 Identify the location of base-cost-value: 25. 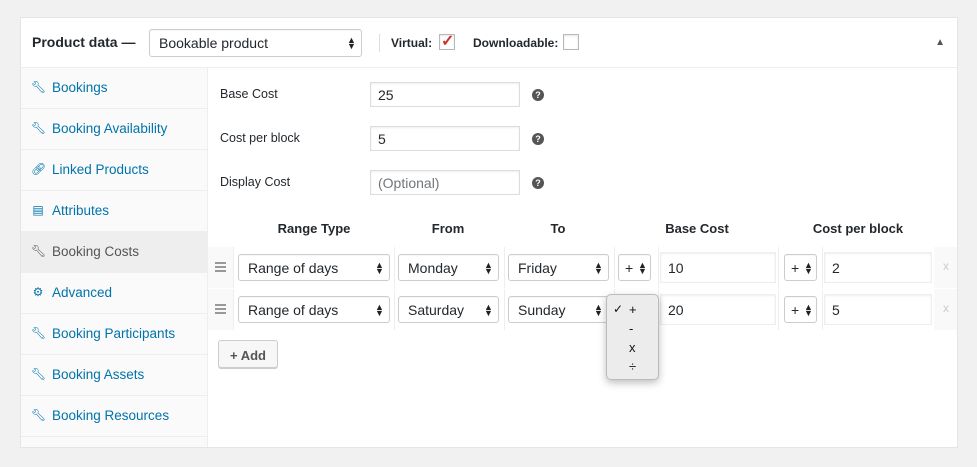
(386, 94).